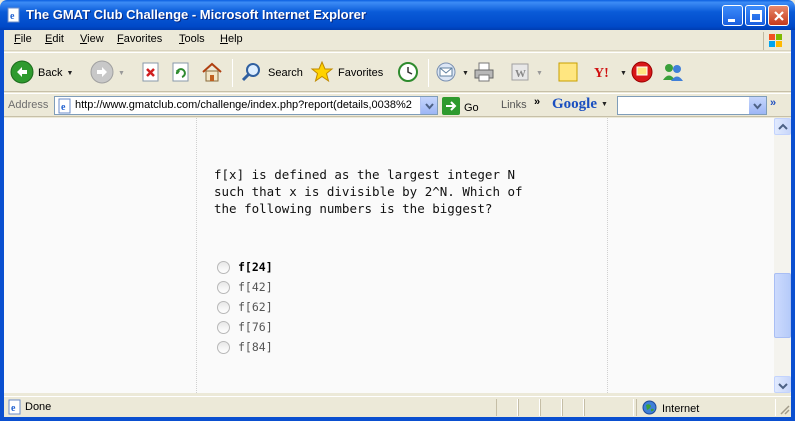 The width and height of the screenshot is (795, 421). Describe the element at coordinates (139, 39) in the screenshot. I see `menu-favorites: Favorites` at that location.